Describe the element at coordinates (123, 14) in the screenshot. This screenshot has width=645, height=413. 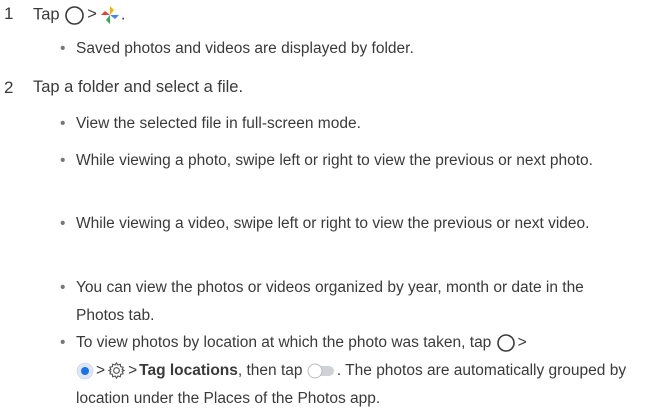
I see `period: .` at that location.